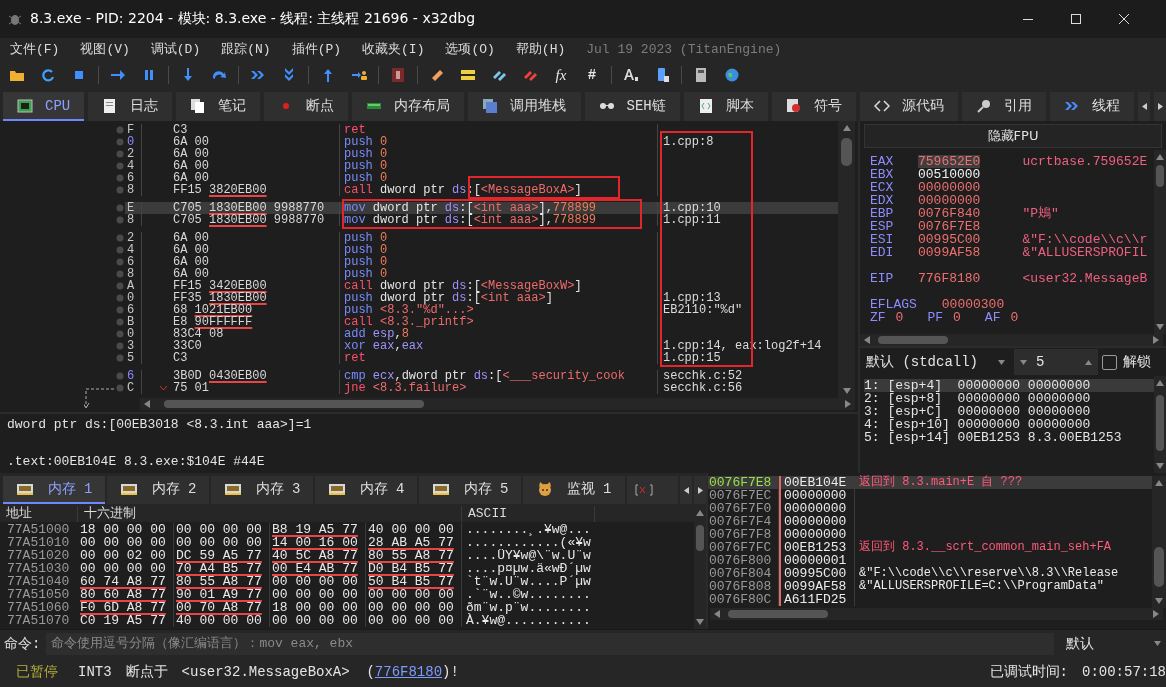 The width and height of the screenshot is (1166, 687). I want to click on tab: 监视 1, so click(574, 490).